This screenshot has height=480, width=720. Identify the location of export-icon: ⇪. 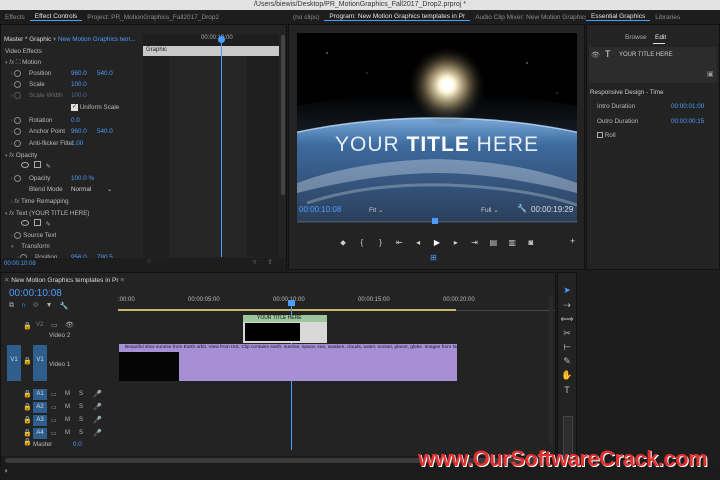
(270, 262).